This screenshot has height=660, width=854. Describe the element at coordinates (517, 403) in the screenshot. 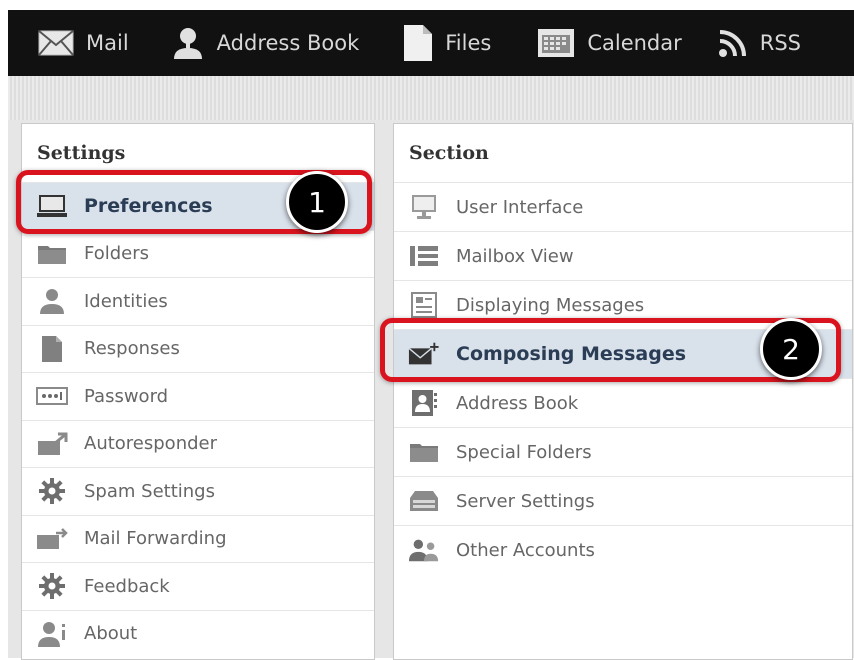

I see `section-item-label: Address Book` at that location.